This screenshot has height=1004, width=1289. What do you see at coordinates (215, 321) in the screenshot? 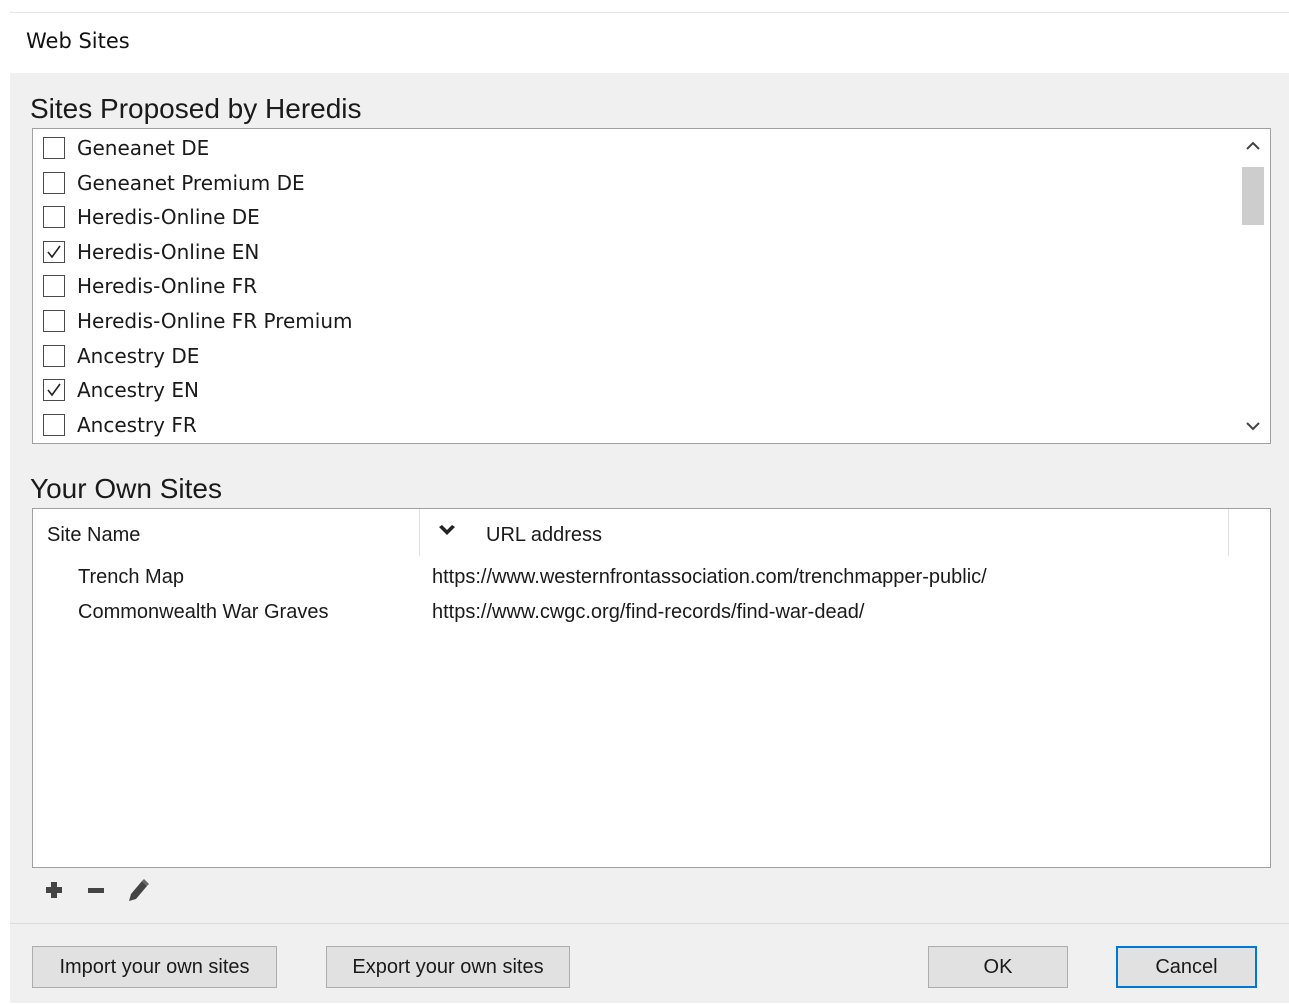
I see `site-label: Heredis-Online FR Premium` at bounding box center [215, 321].